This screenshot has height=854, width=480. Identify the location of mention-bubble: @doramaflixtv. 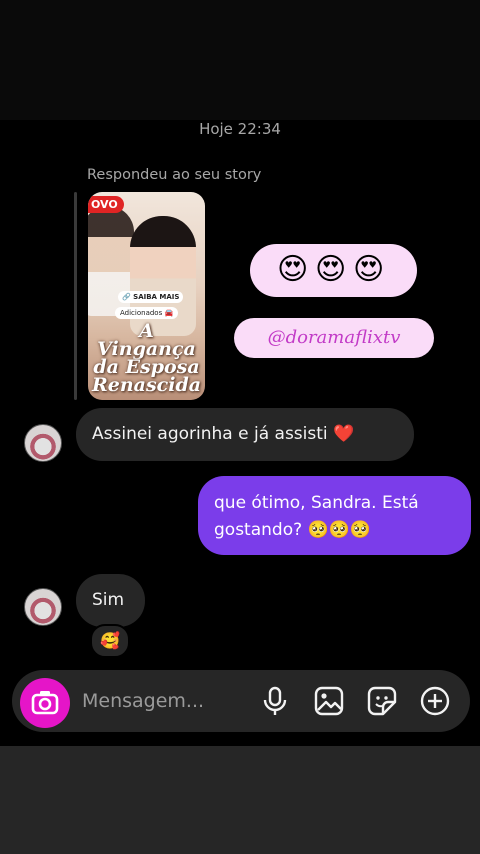
(334, 338).